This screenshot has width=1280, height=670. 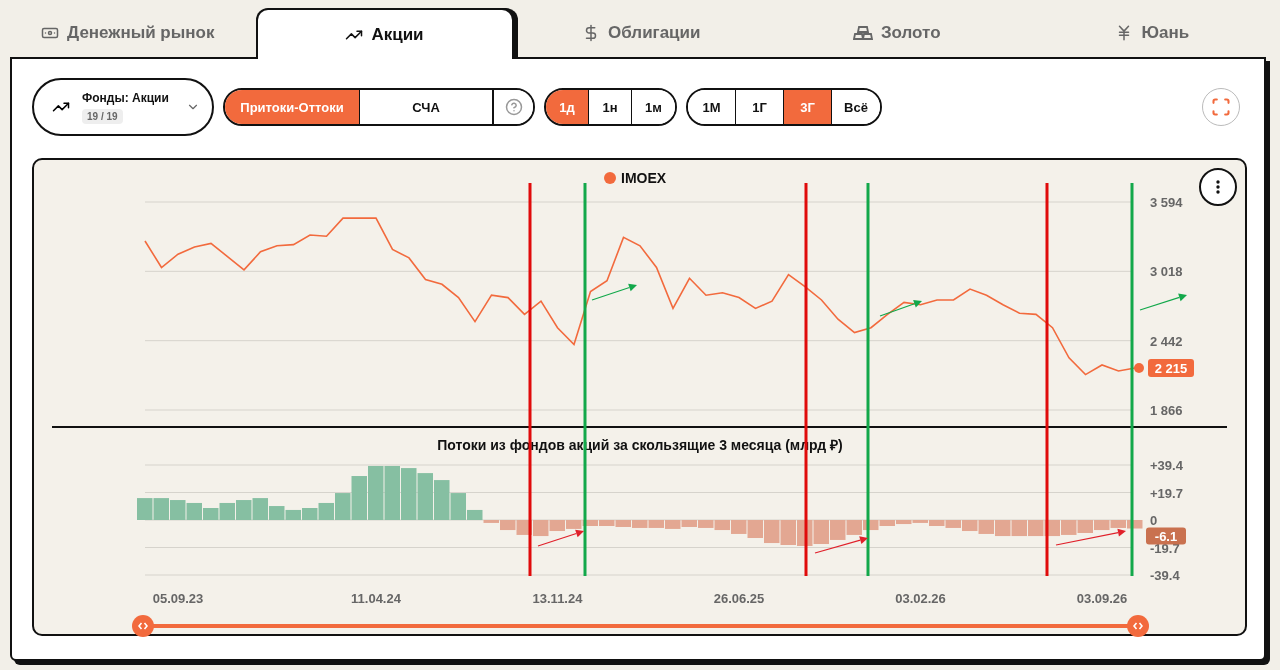 I want to click on value-badge: -6.1, so click(x=1166, y=536).